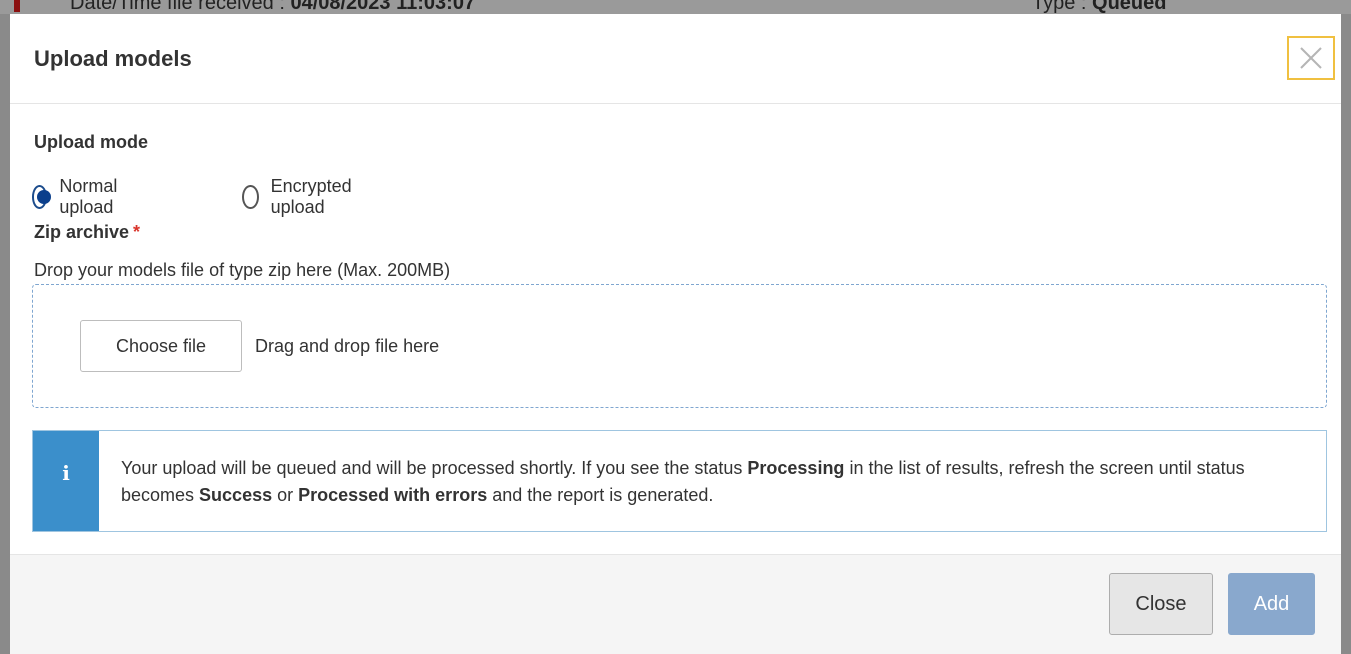 The width and height of the screenshot is (1351, 654). What do you see at coordinates (17, 6) in the screenshot?
I see `status-marker` at bounding box center [17, 6].